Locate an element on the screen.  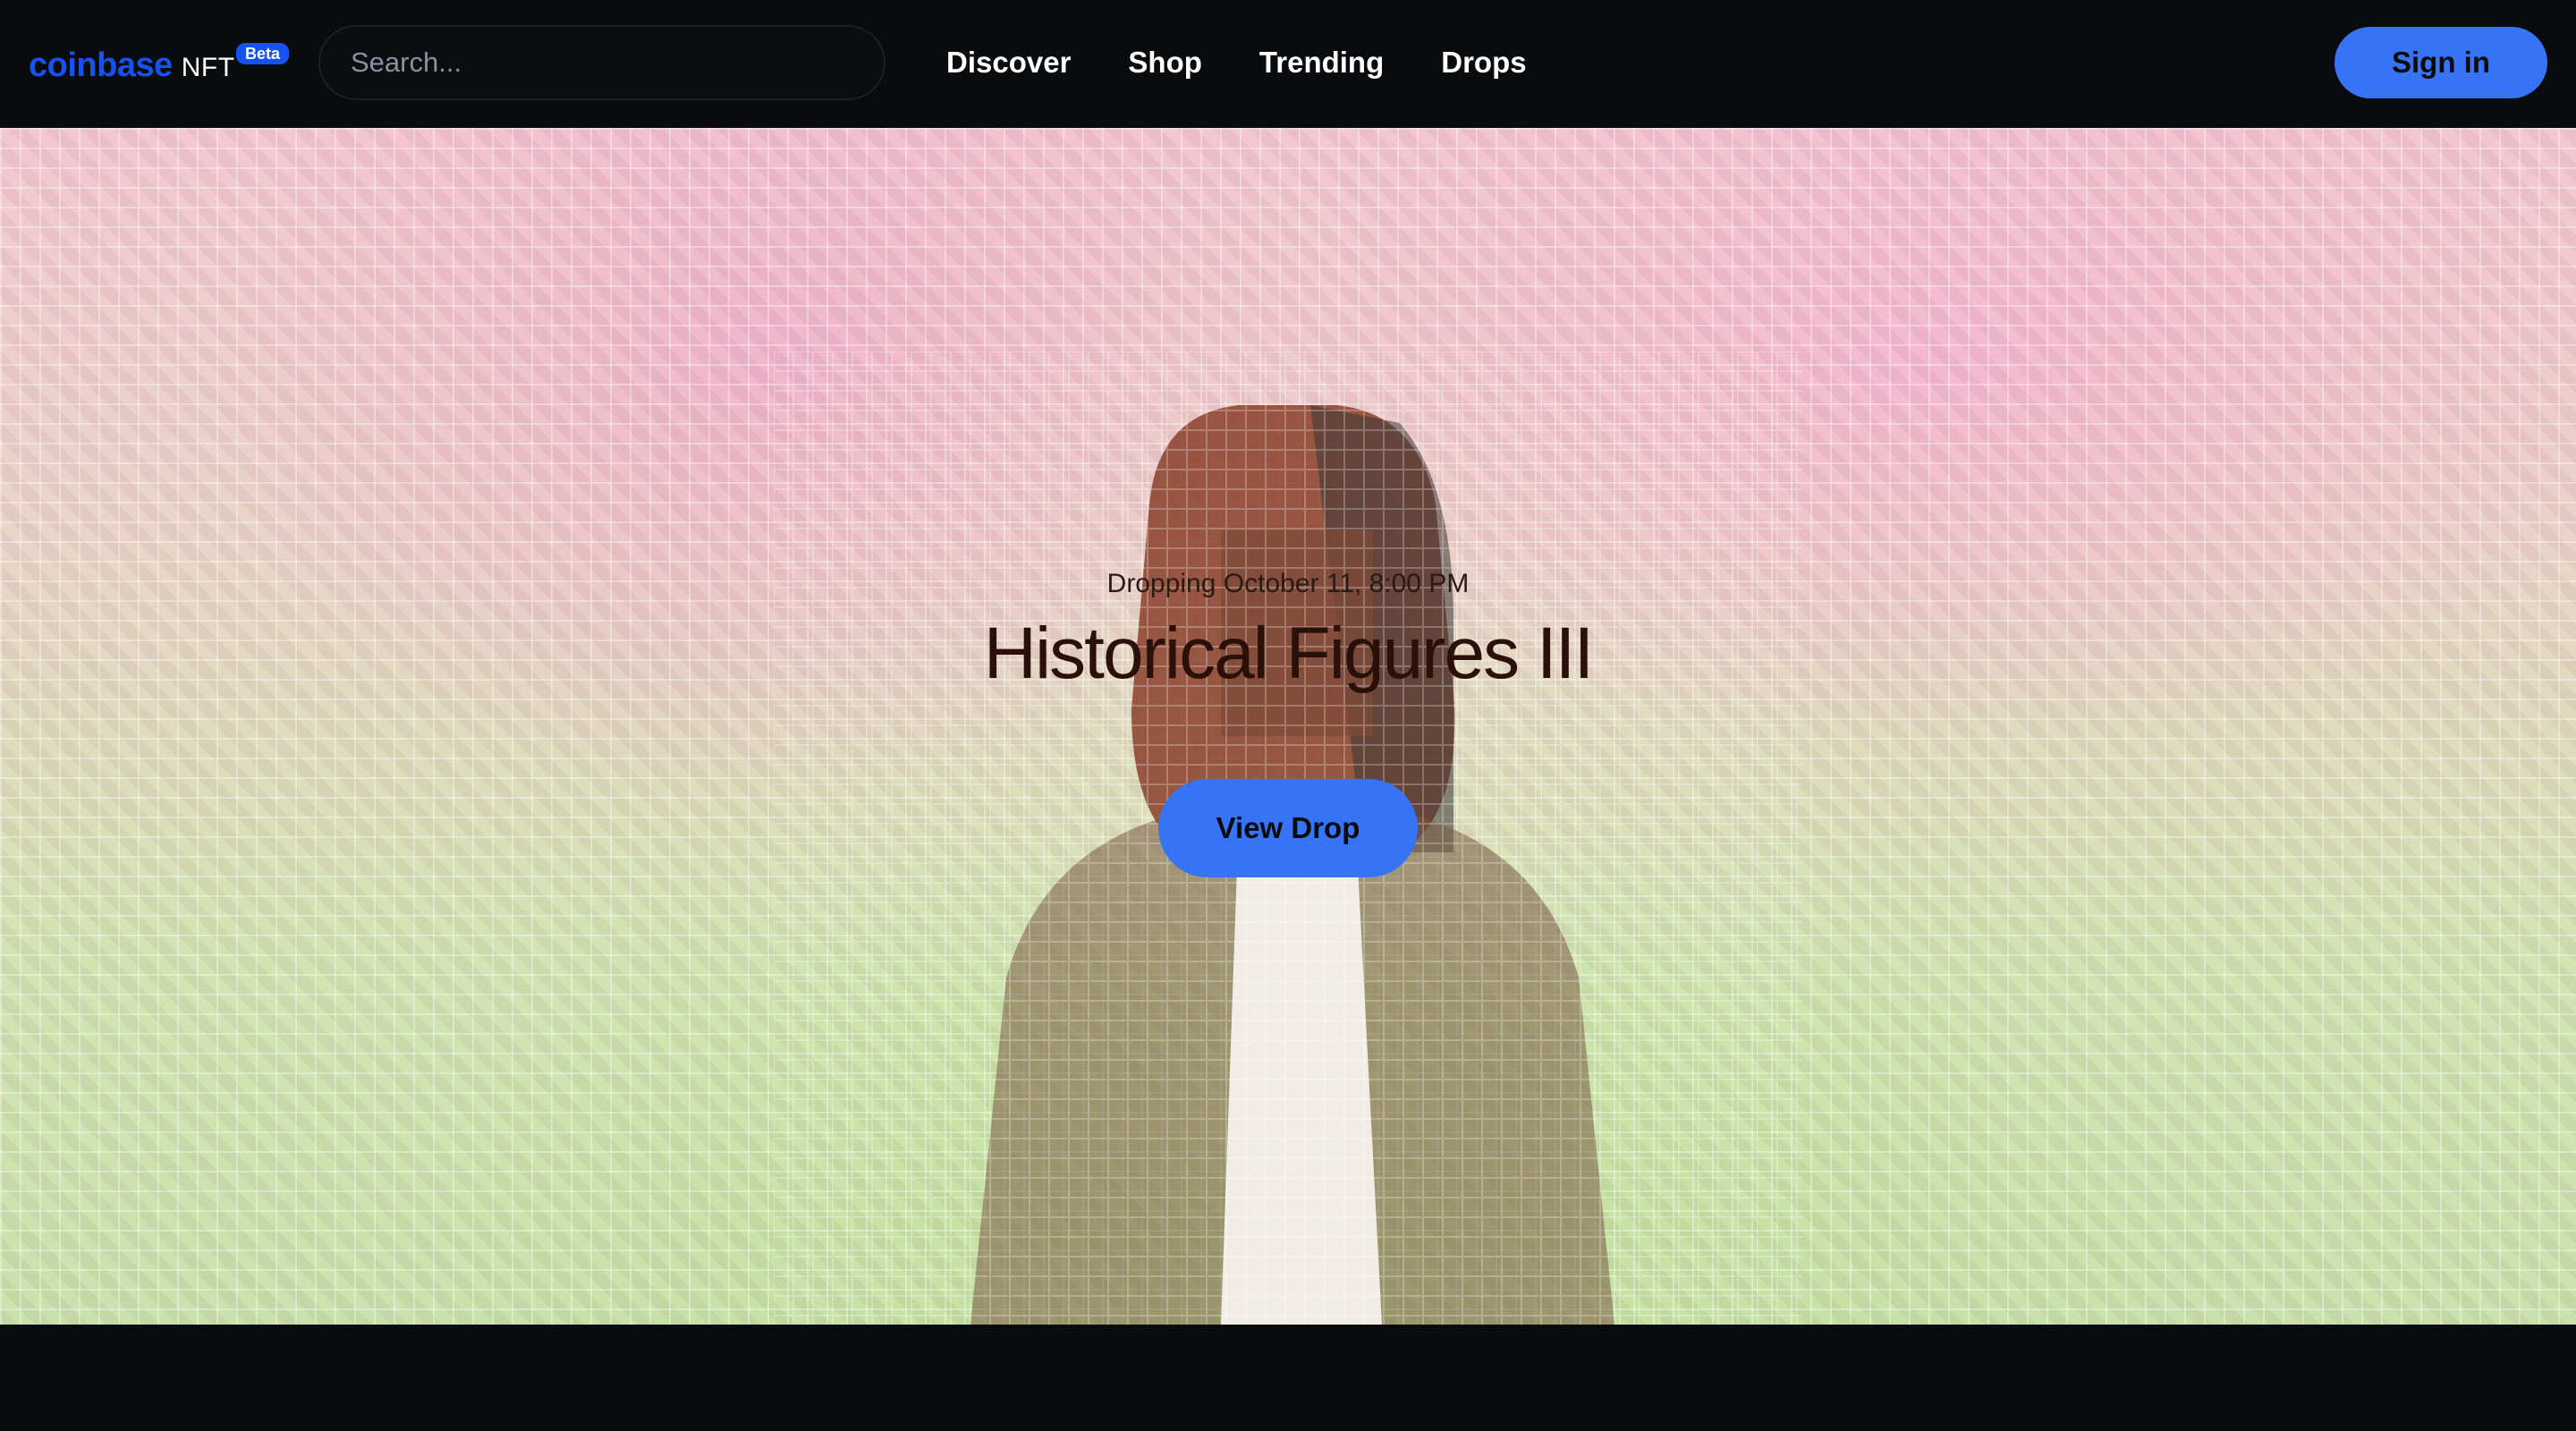
nav-drops: Drops is located at coordinates (1483, 63).